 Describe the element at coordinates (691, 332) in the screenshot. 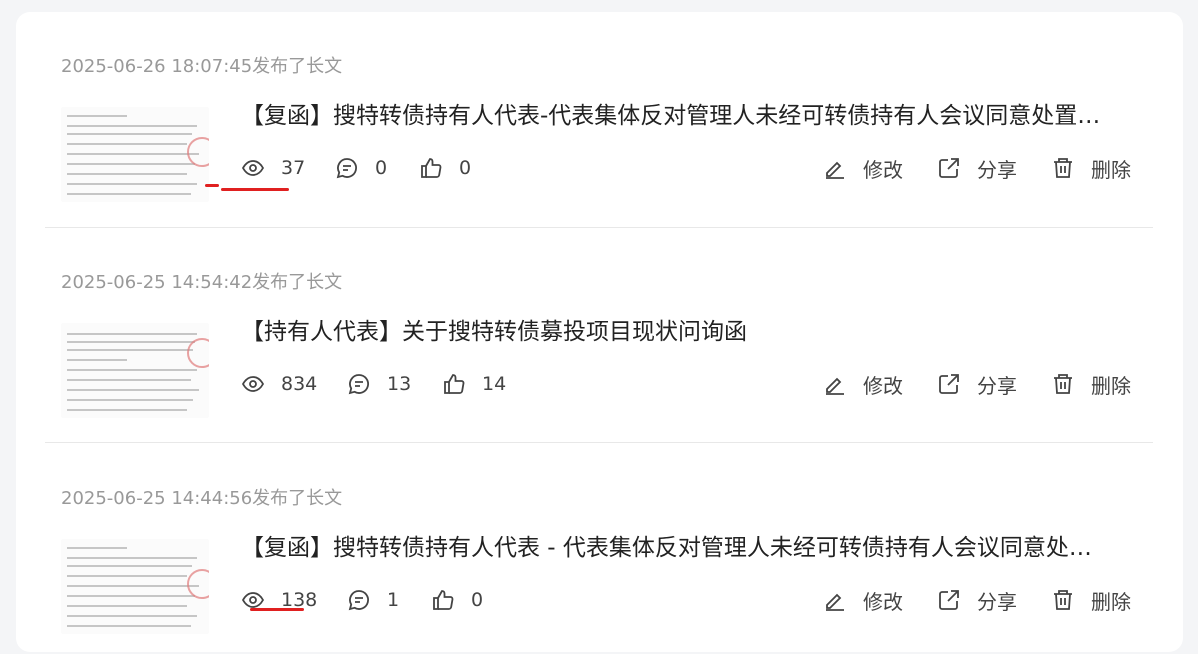

I see `post-title: 【持有人代表】关于搜特转债募投项目现状问询函` at that location.